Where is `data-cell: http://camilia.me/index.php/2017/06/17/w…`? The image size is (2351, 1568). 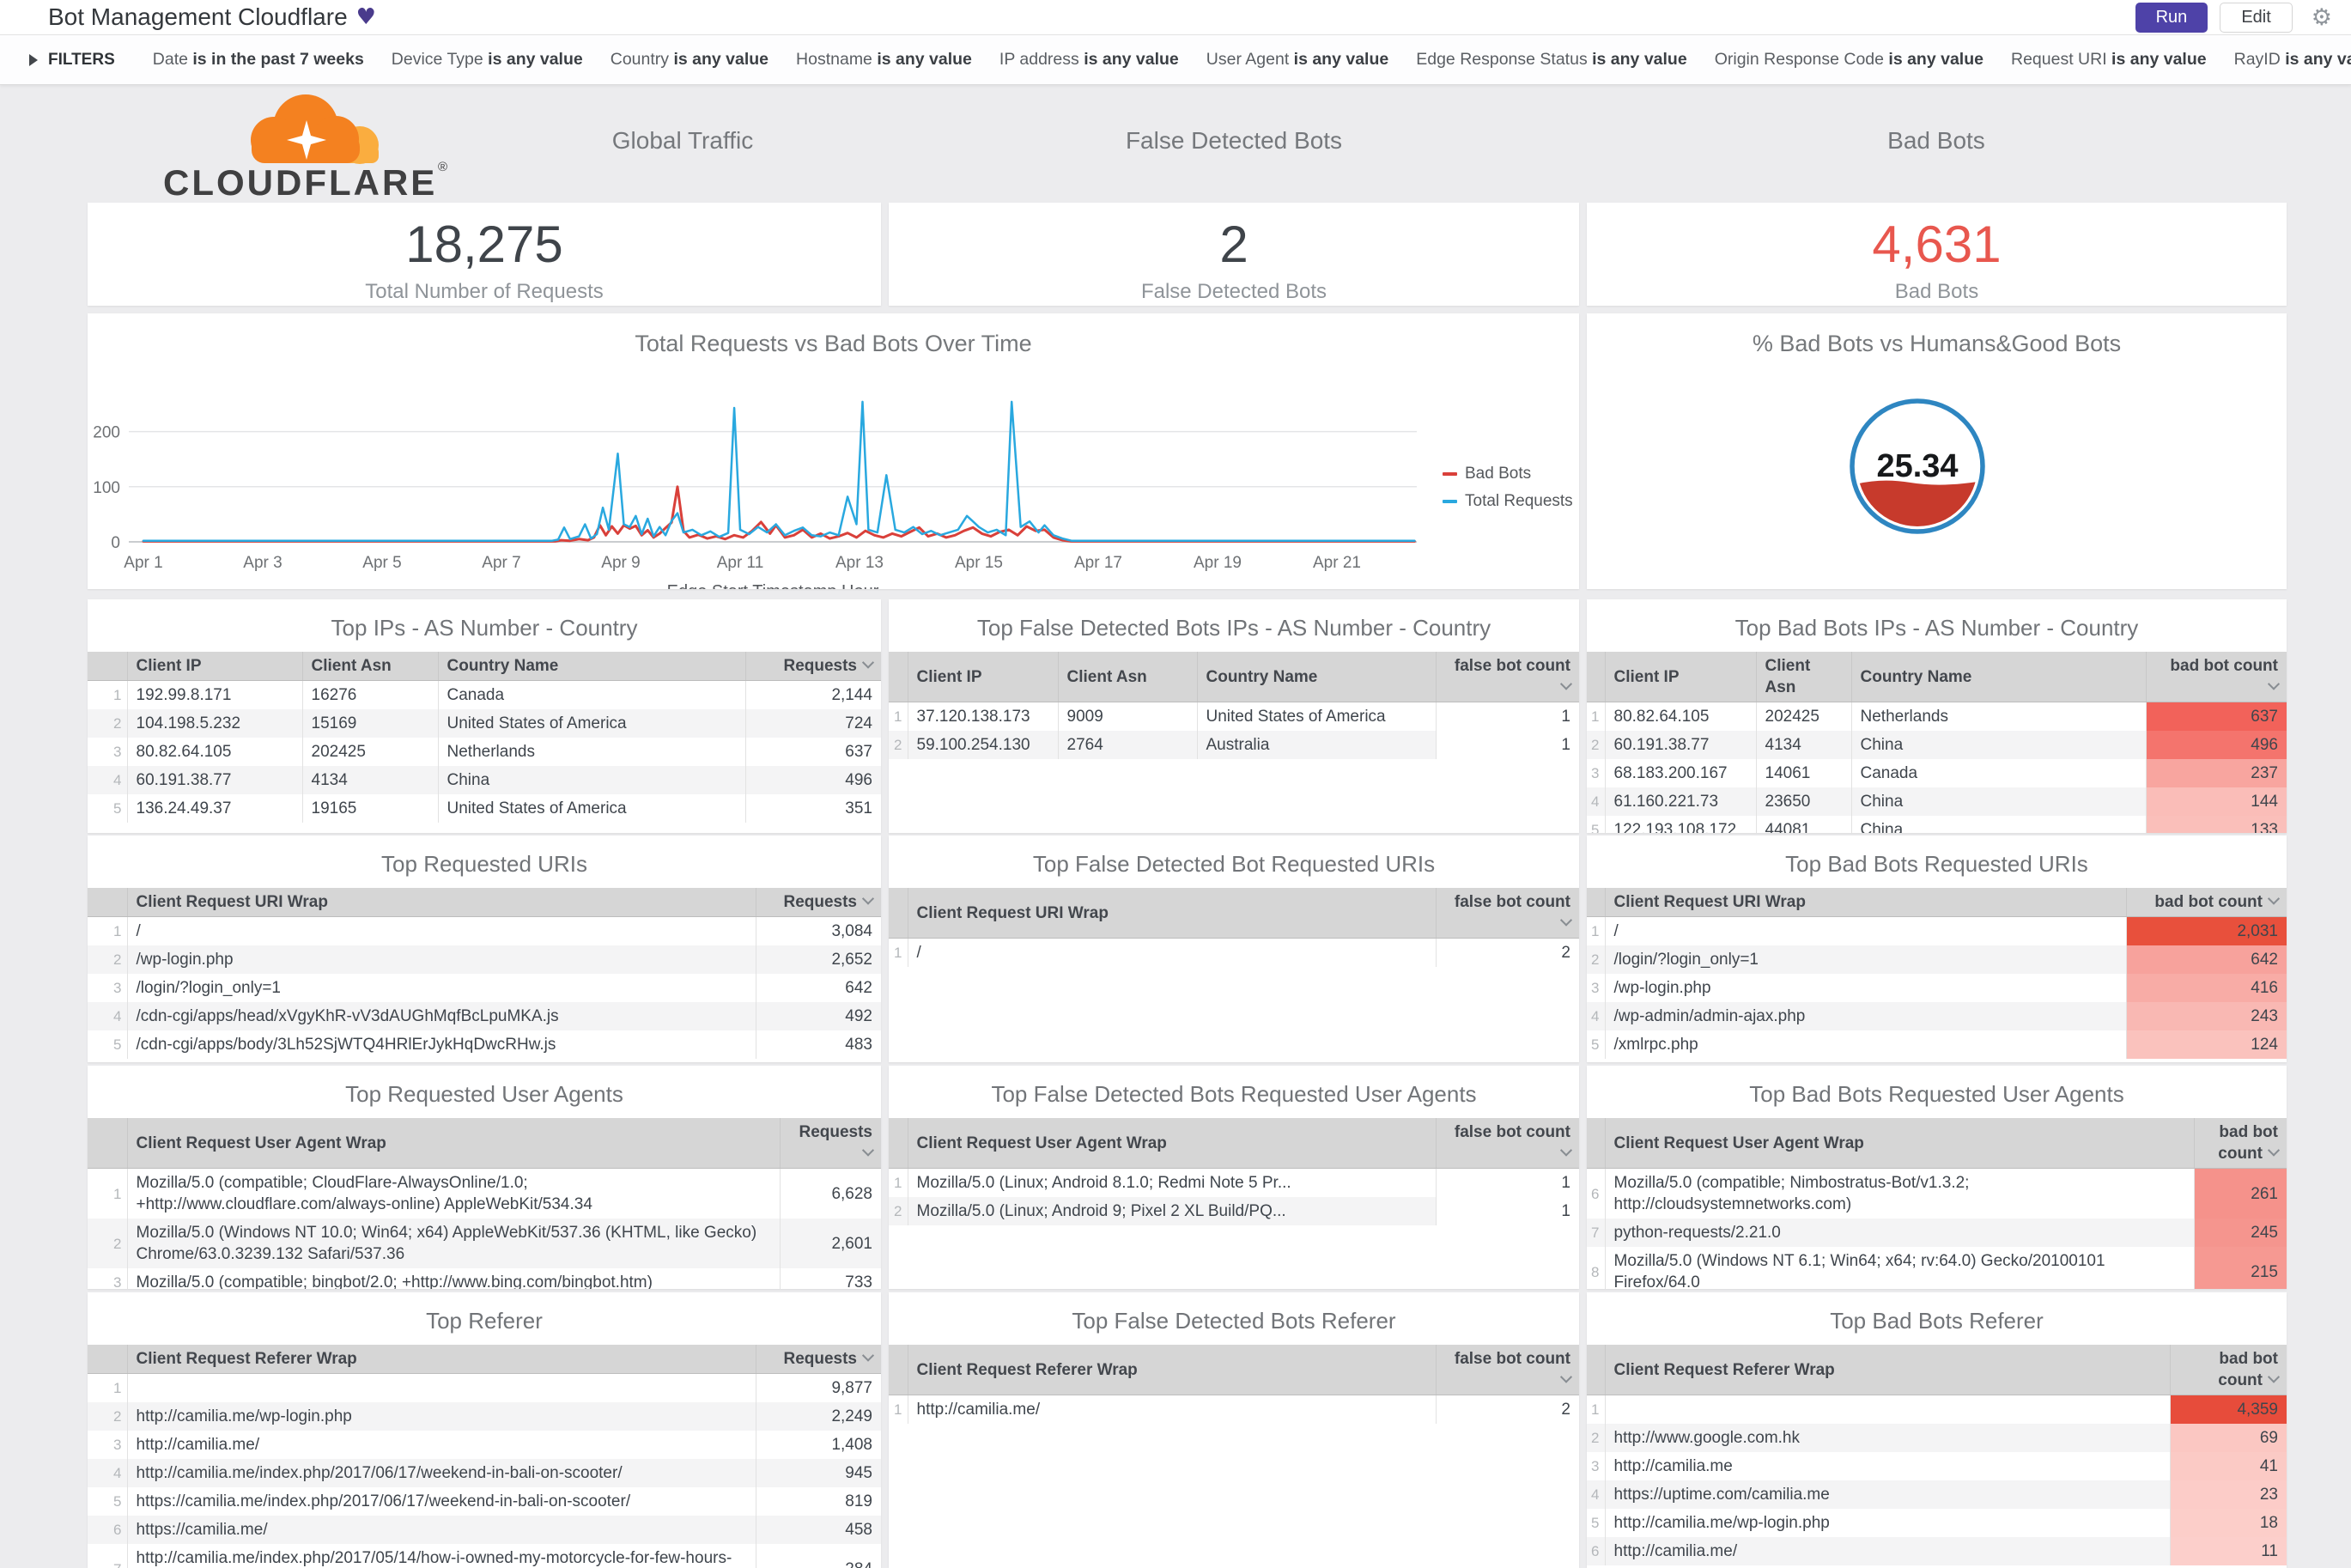
data-cell: http://camilia.me/index.php/2017/06/17/w… is located at coordinates (441, 1473).